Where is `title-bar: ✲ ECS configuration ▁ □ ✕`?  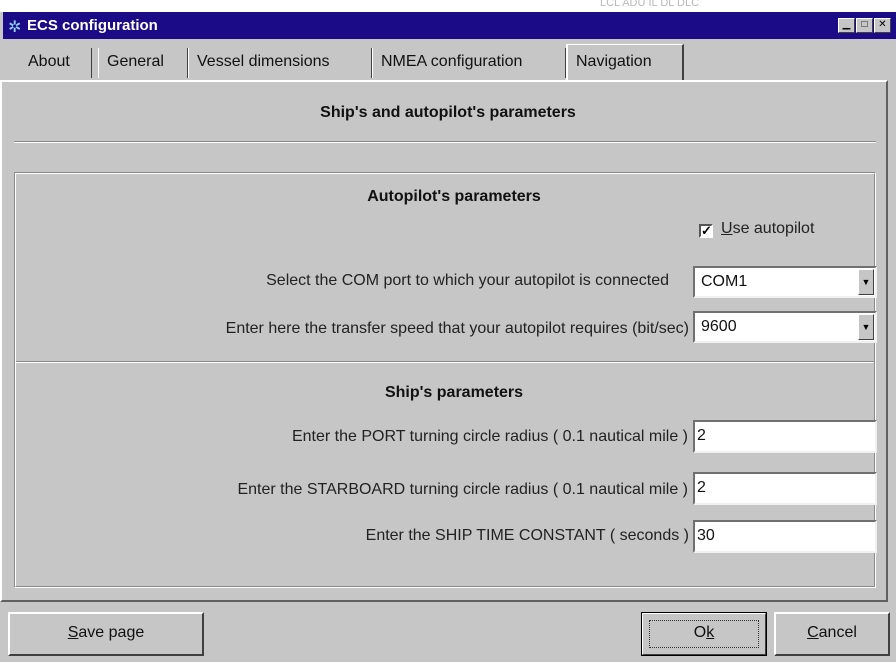 title-bar: ✲ ECS configuration ▁ □ ✕ is located at coordinates (449, 25).